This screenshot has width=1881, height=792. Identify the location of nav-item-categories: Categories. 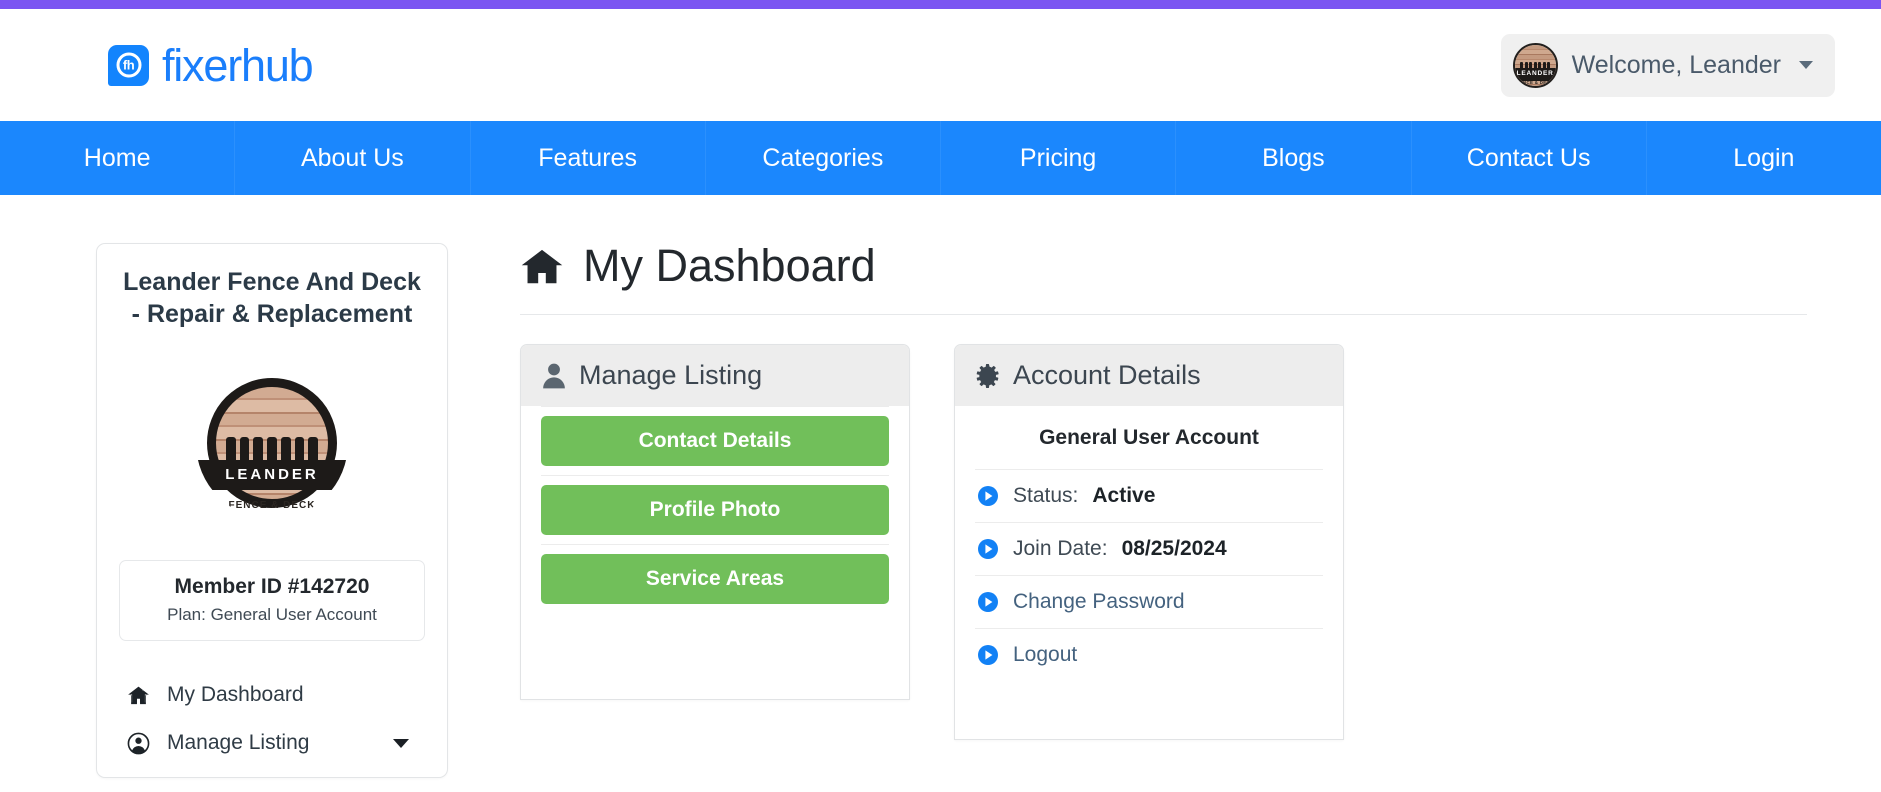
(823, 158).